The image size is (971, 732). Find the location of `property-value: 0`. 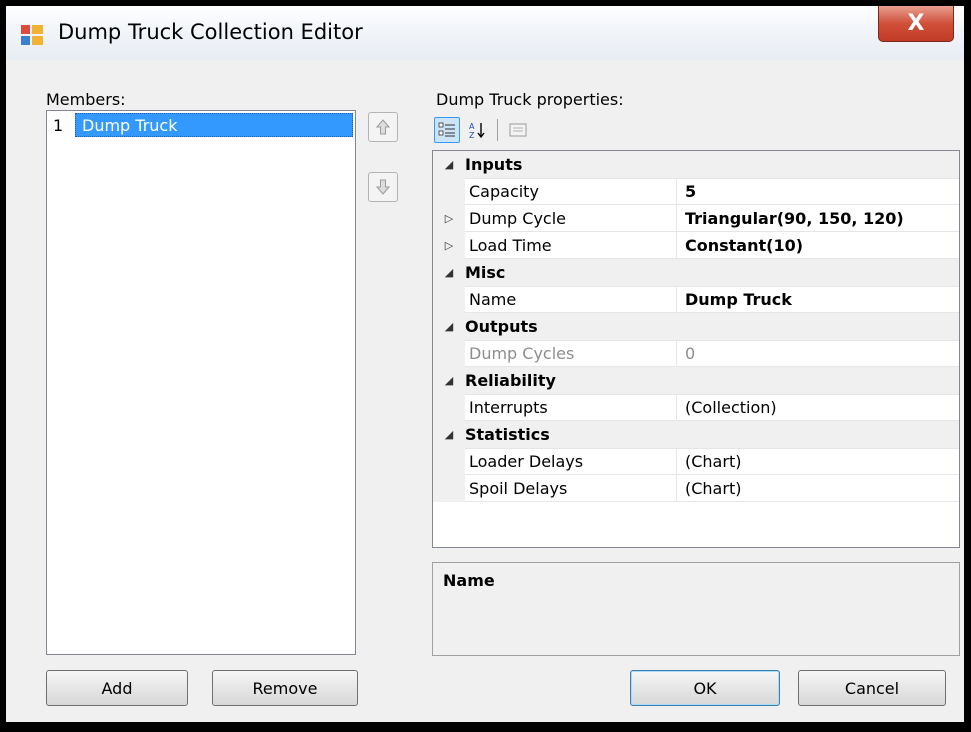

property-value: 0 is located at coordinates (818, 353).